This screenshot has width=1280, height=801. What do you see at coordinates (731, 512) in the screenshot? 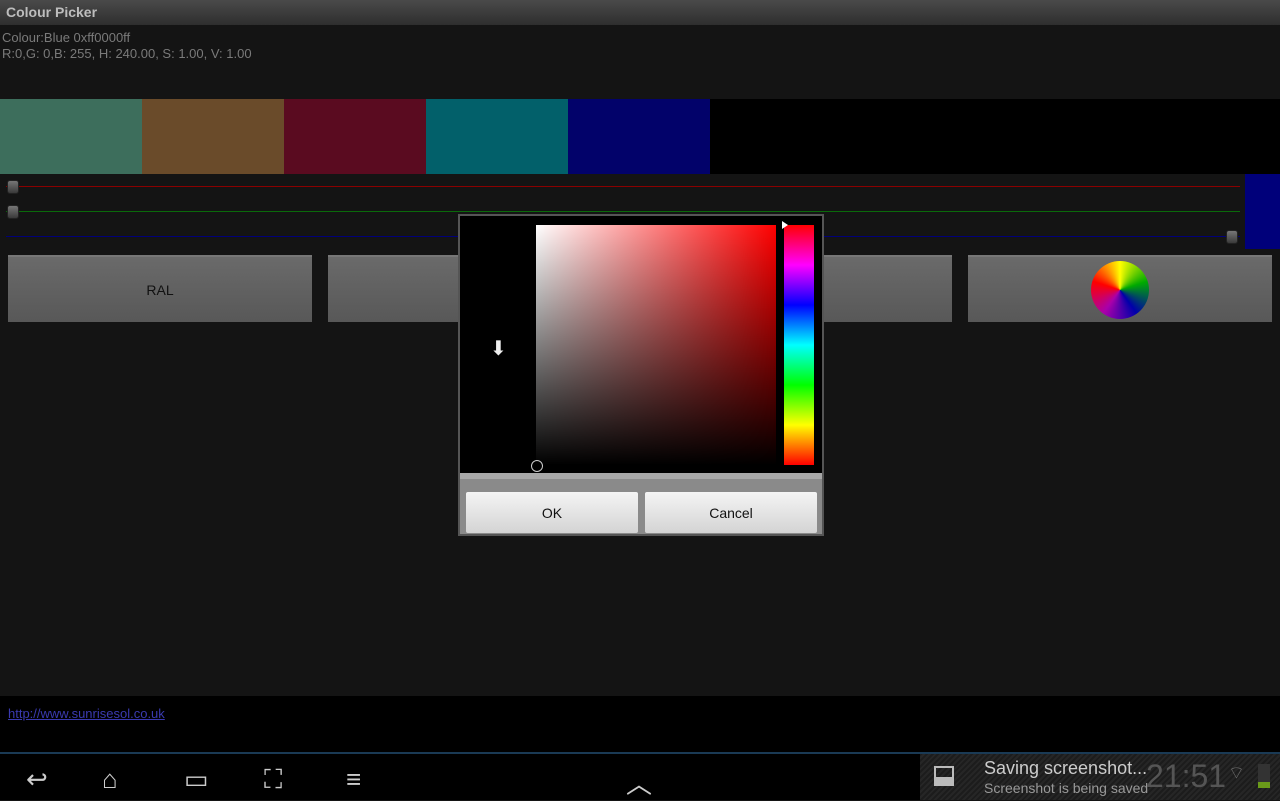
I see `cancel-button: Cancel` at bounding box center [731, 512].